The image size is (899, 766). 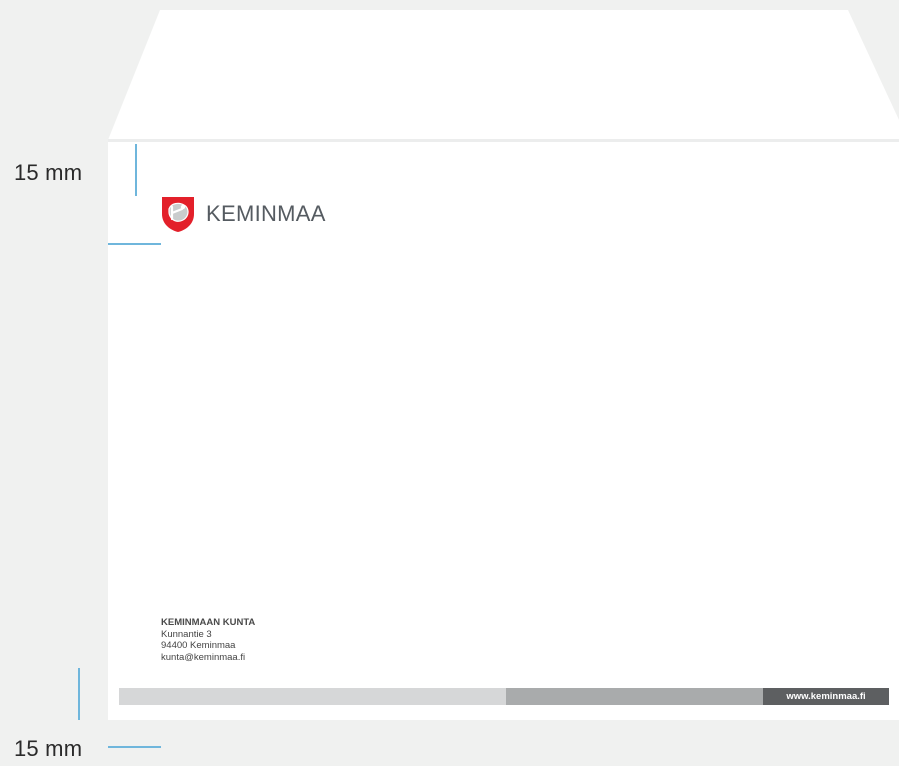 What do you see at coordinates (266, 213) in the screenshot?
I see `logo-wordmark: KEMINMAA` at bounding box center [266, 213].